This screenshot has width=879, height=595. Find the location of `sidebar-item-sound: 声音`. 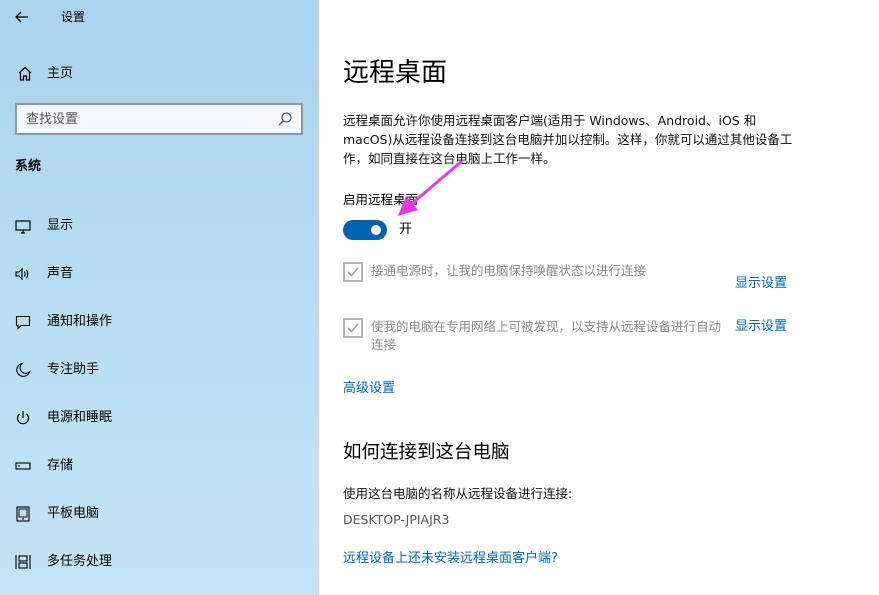

sidebar-item-sound: 声音 is located at coordinates (159, 274).